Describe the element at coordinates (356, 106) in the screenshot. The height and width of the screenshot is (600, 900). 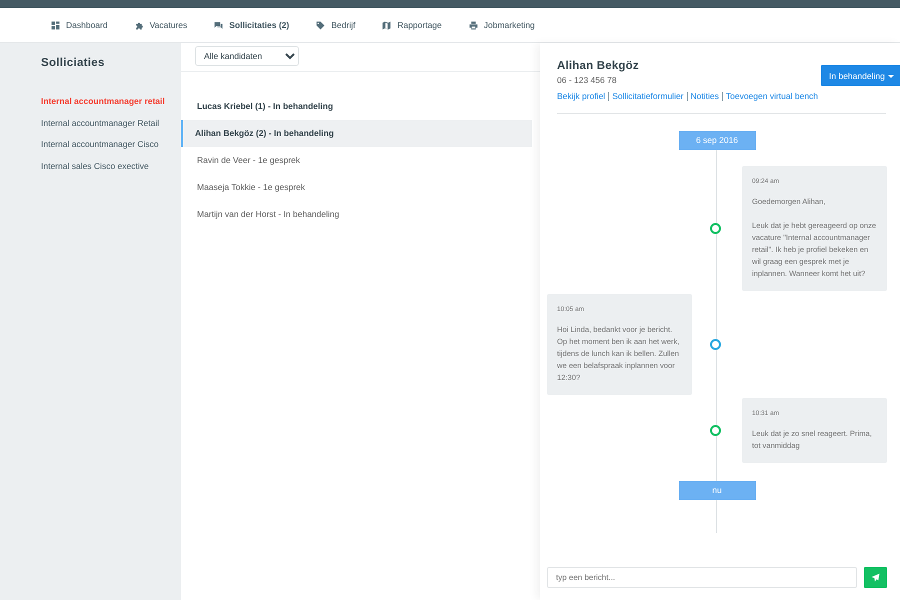
I see `candidate-row: Lucas Kriebel (1) - In behandeling` at that location.